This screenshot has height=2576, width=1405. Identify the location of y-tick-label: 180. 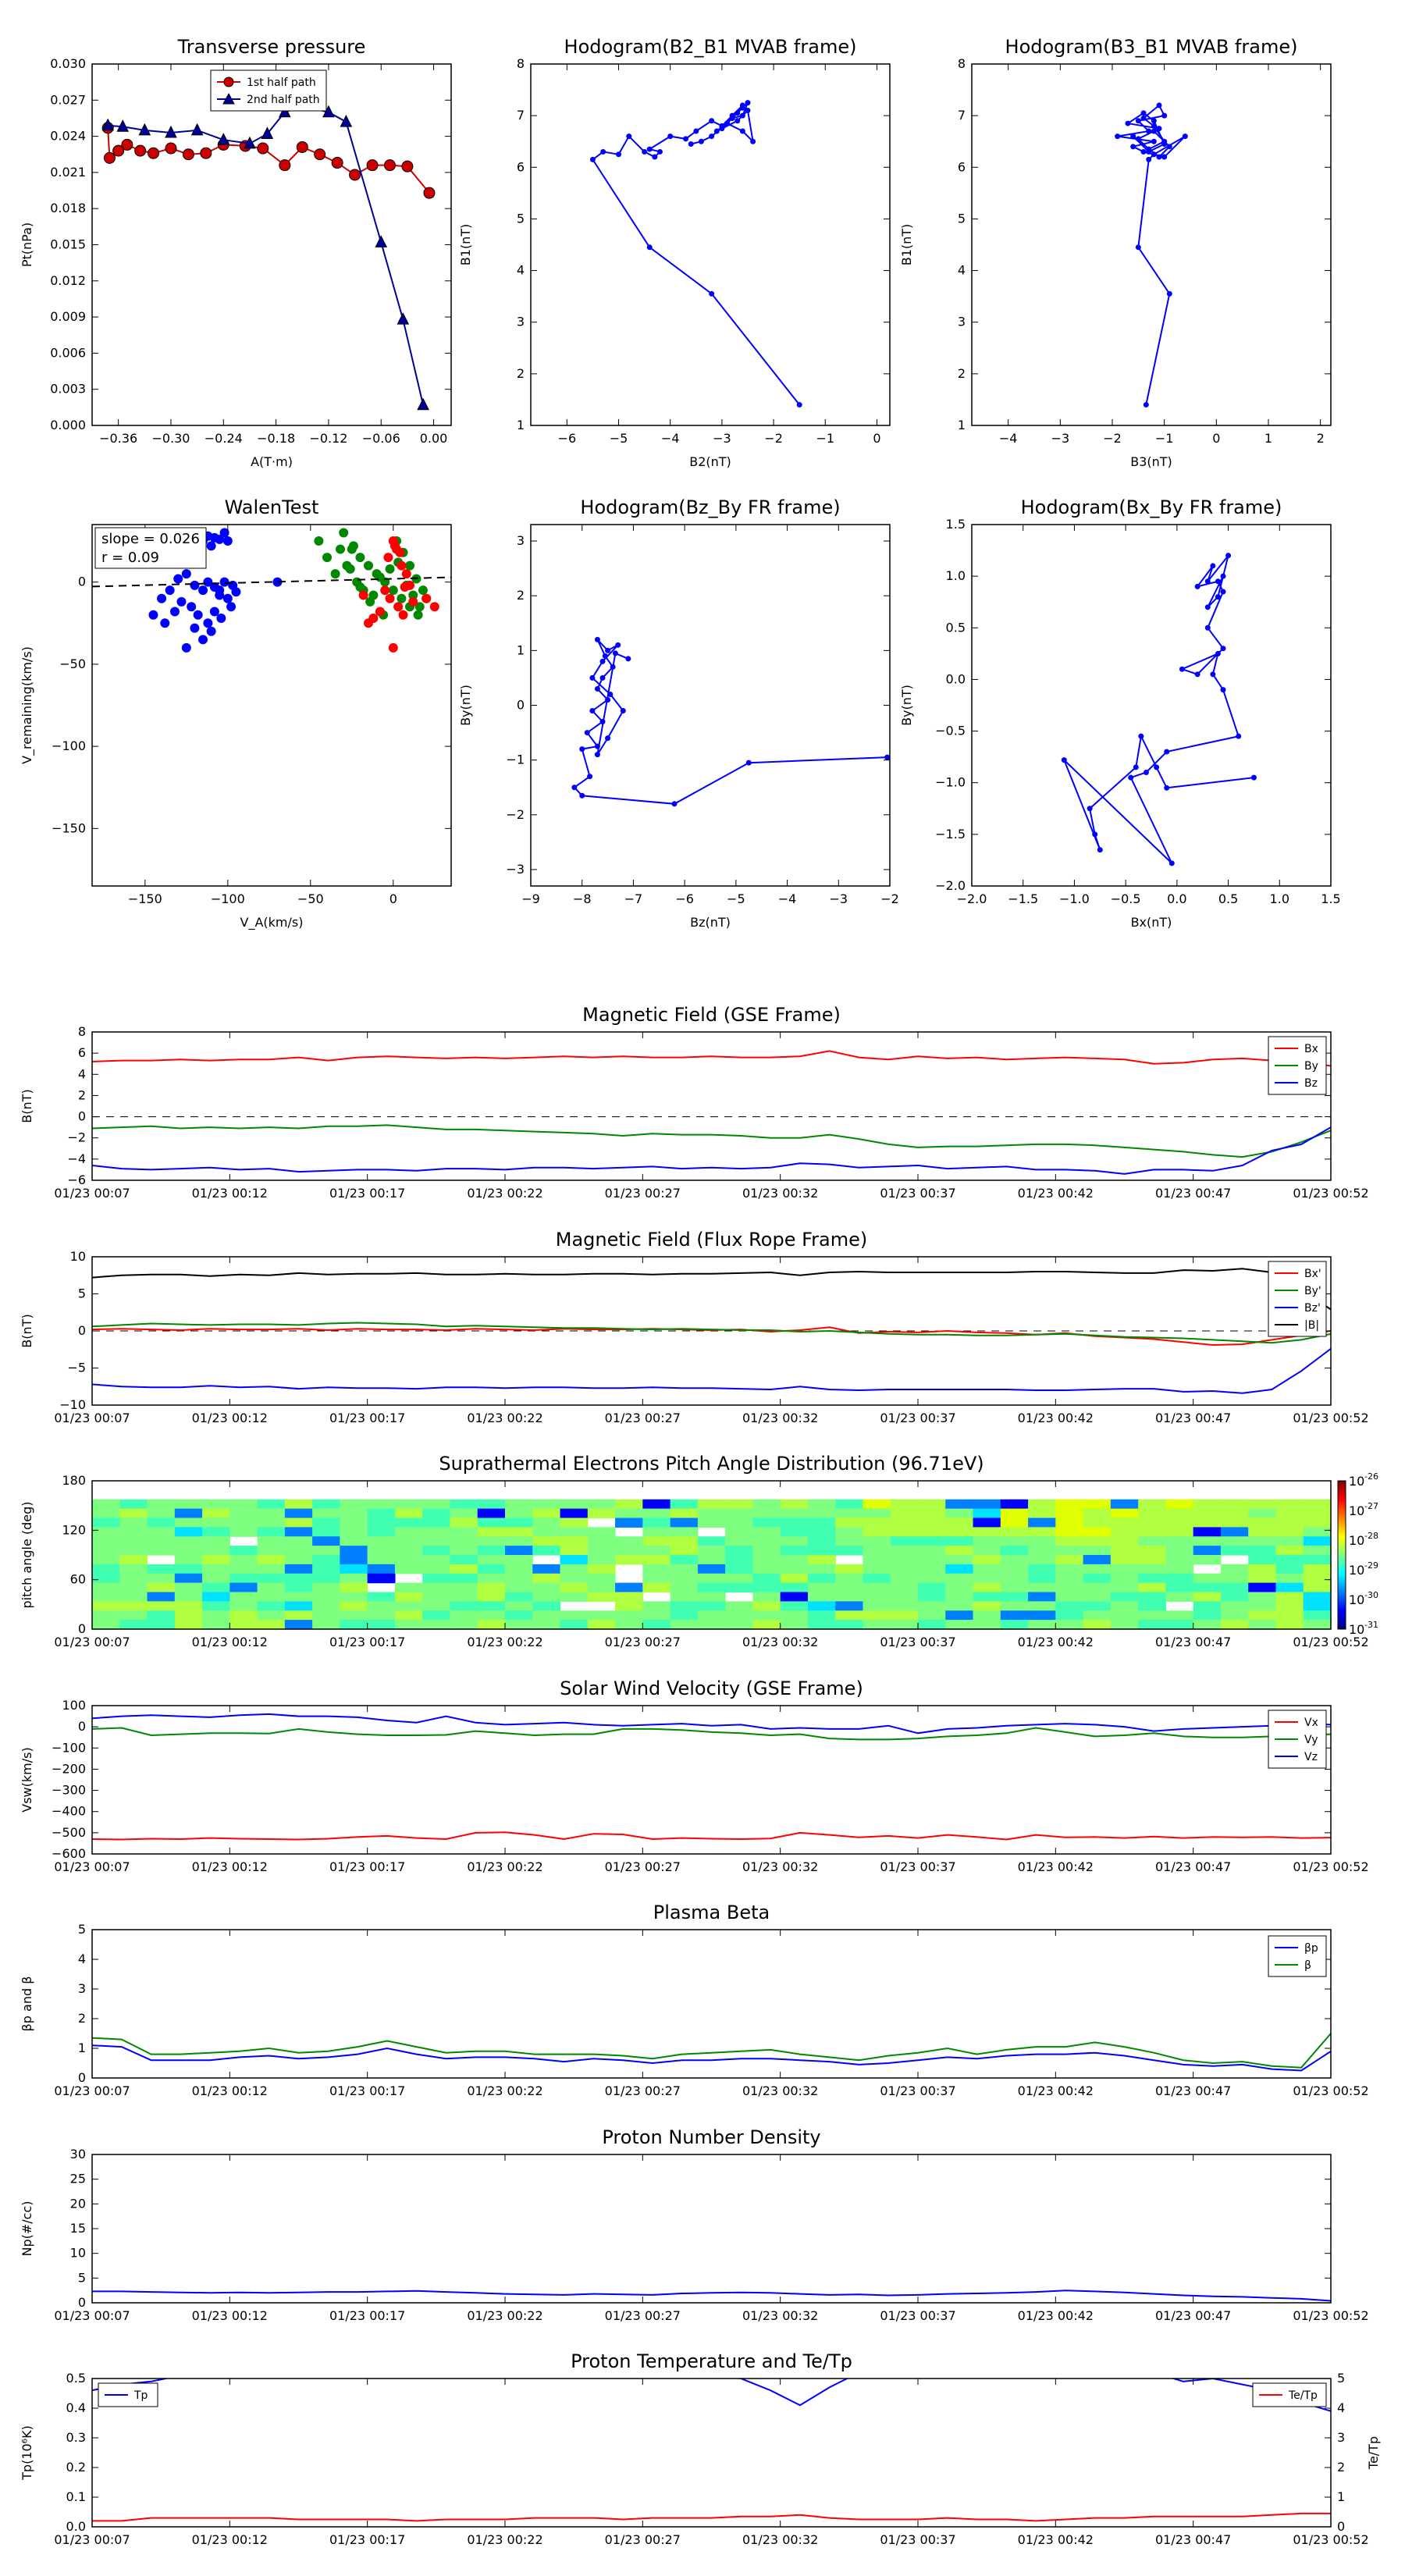
(74, 1480).